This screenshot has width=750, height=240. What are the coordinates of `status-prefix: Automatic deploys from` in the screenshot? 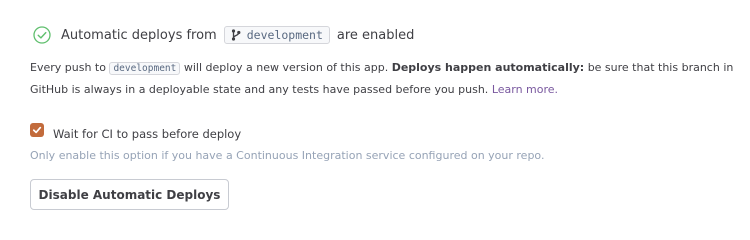 It's located at (139, 35).